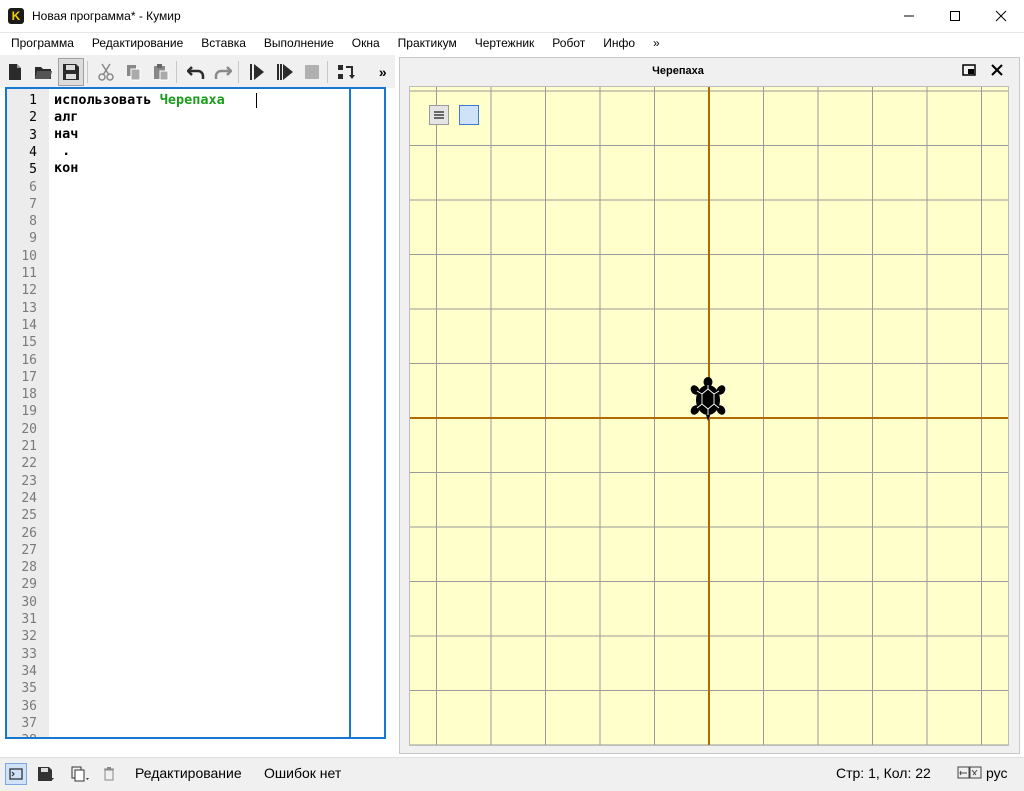  What do you see at coordinates (221, 43) in the screenshot?
I see `menu-insert: Вставка` at bounding box center [221, 43].